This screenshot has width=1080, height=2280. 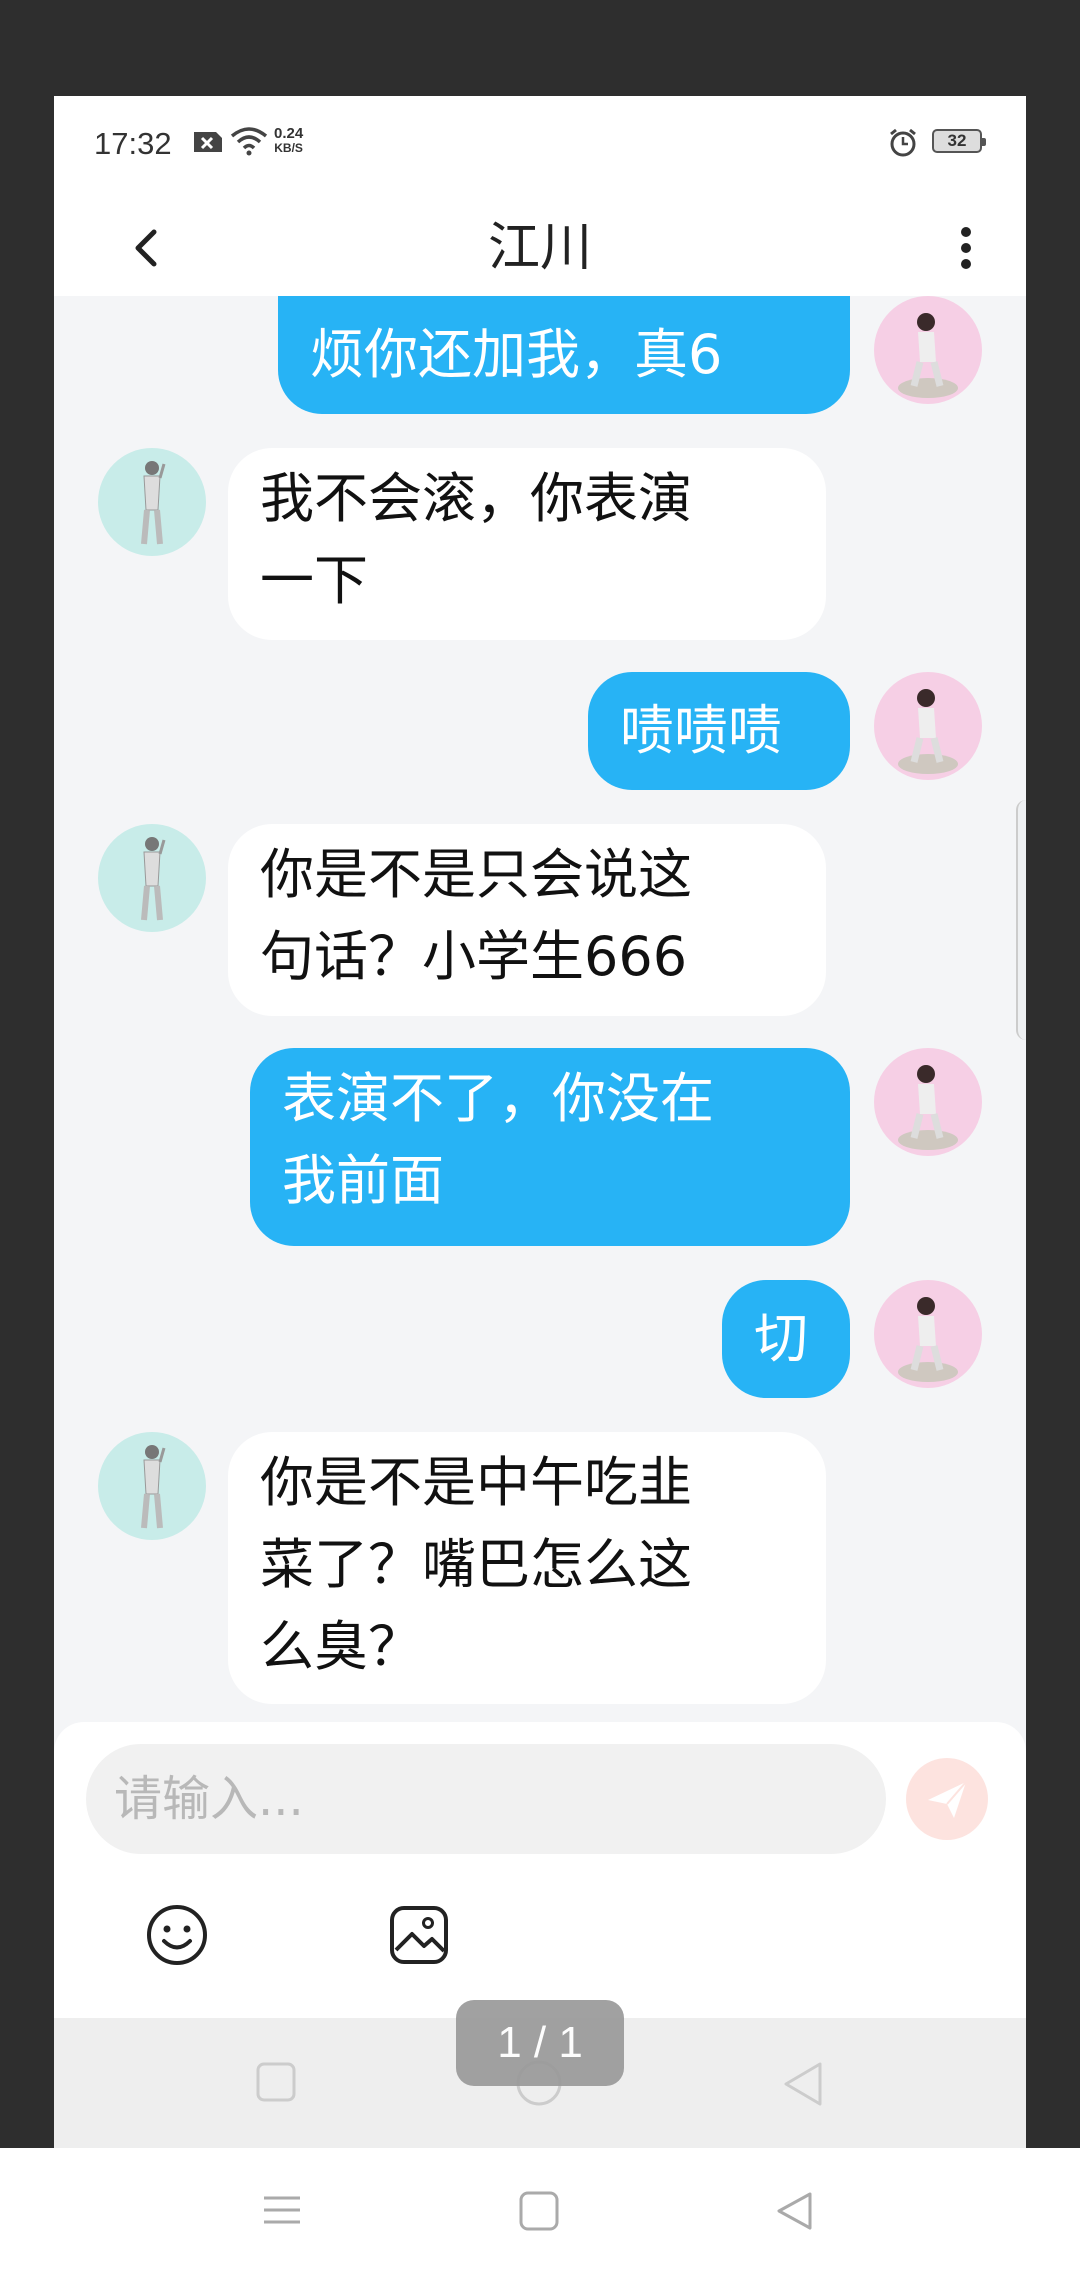 I want to click on message-text-line: 么臭？, so click(x=341, y=1646).